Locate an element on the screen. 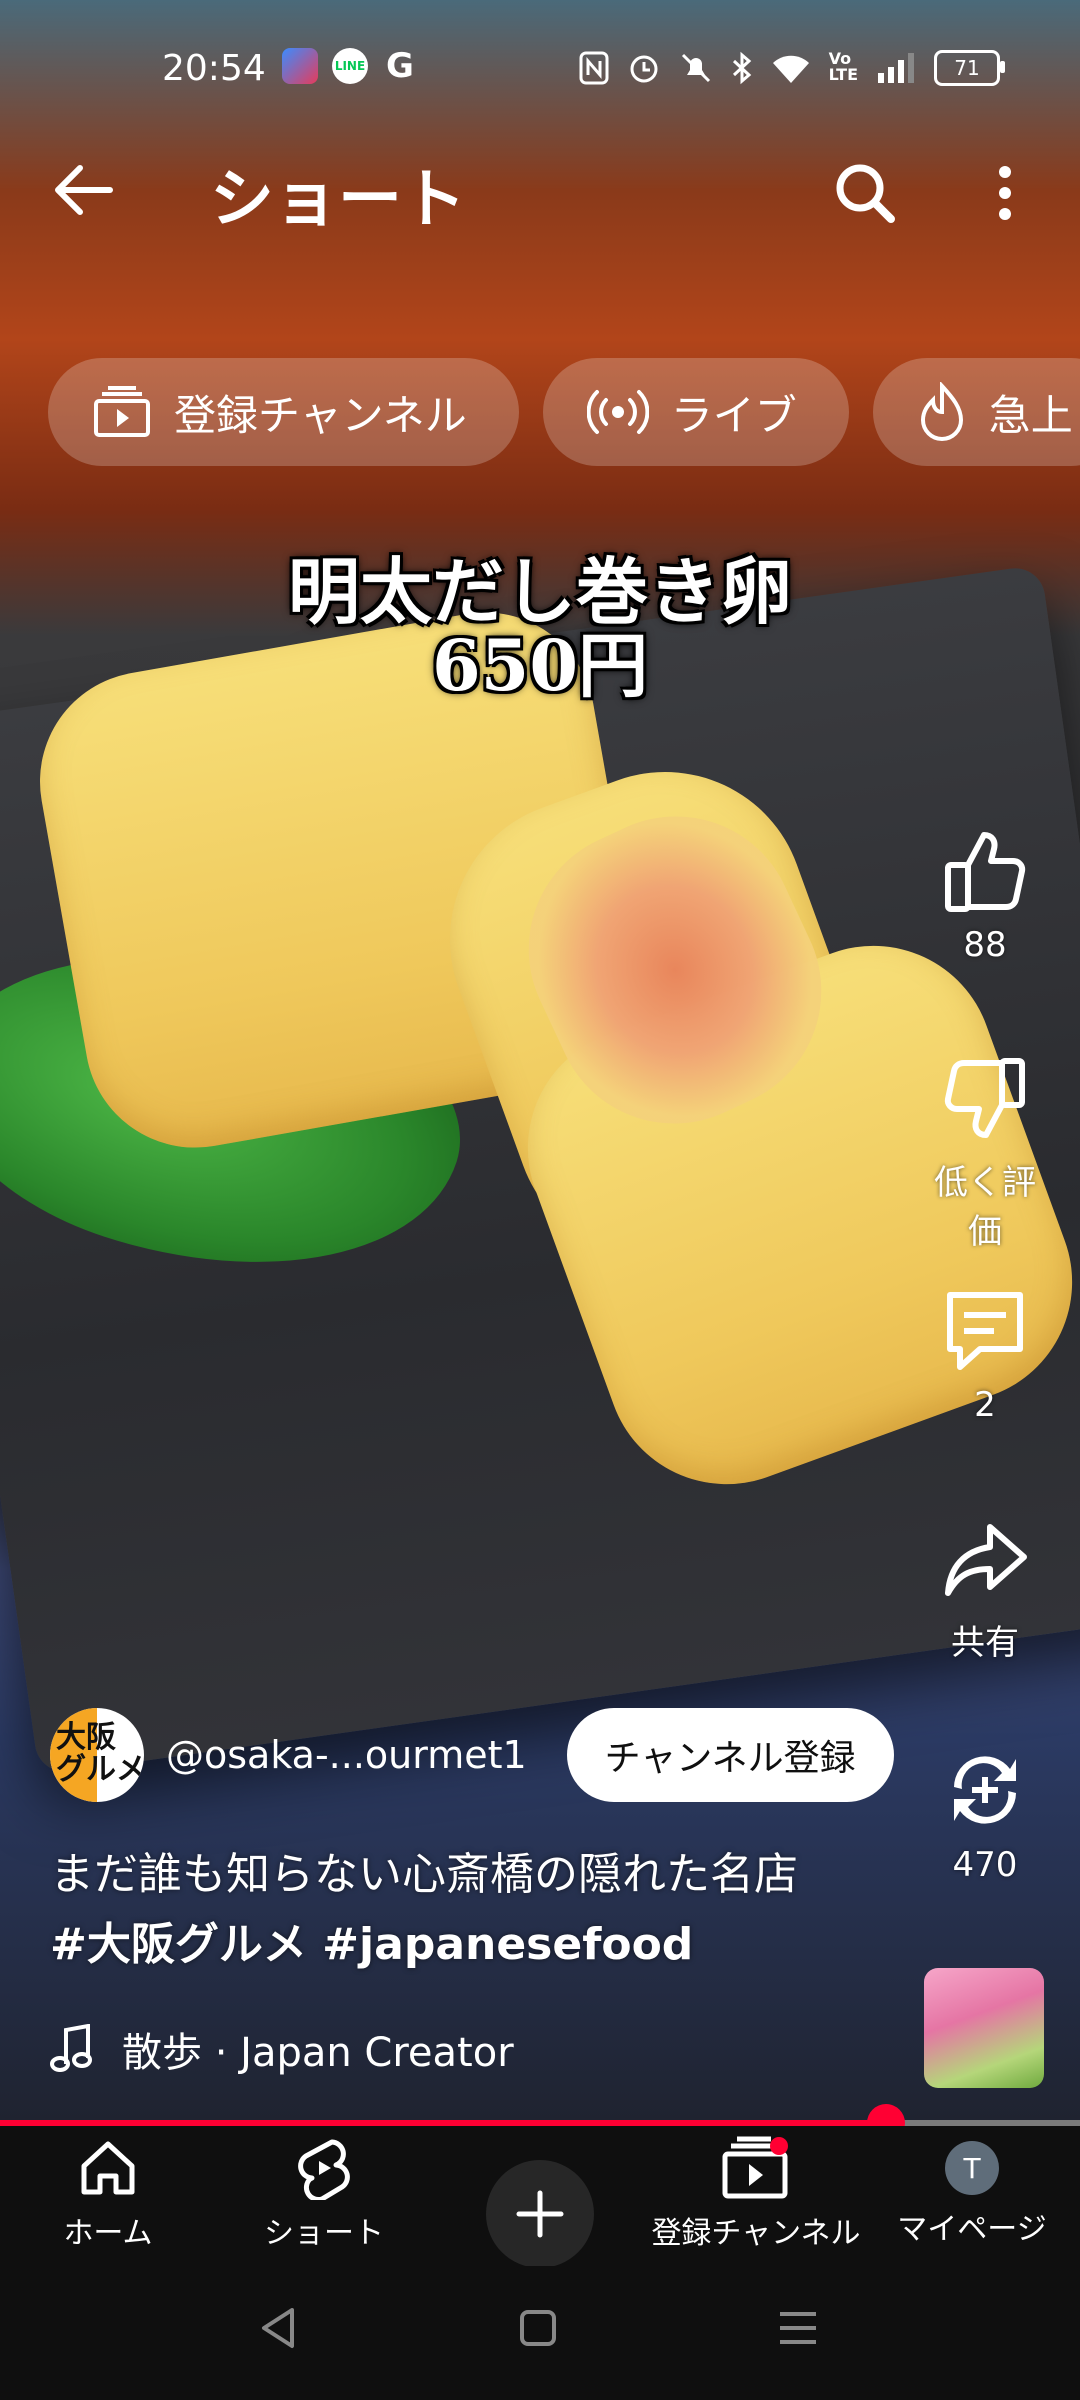 Image resolution: width=1080 pixels, height=2400 pixels. music-thumbnail is located at coordinates (984, 2028).